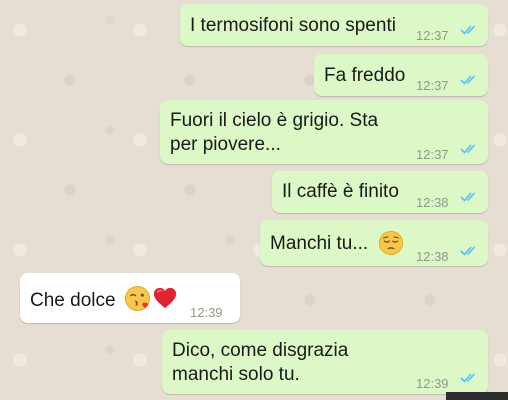 The image size is (508, 400). What do you see at coordinates (365, 75) in the screenshot?
I see `message-text: Fa freddo` at bounding box center [365, 75].